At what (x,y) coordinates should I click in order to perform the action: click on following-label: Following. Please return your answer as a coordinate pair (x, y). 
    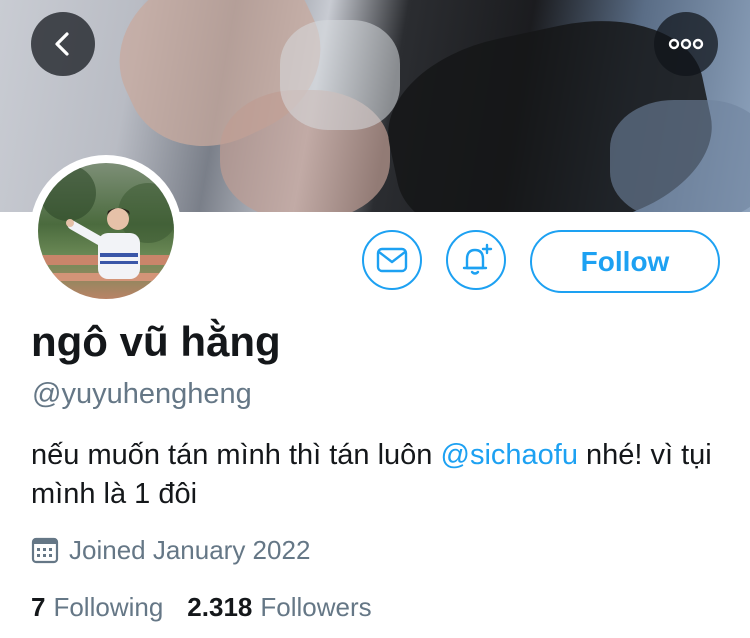
    Looking at the image, I should click on (108, 607).